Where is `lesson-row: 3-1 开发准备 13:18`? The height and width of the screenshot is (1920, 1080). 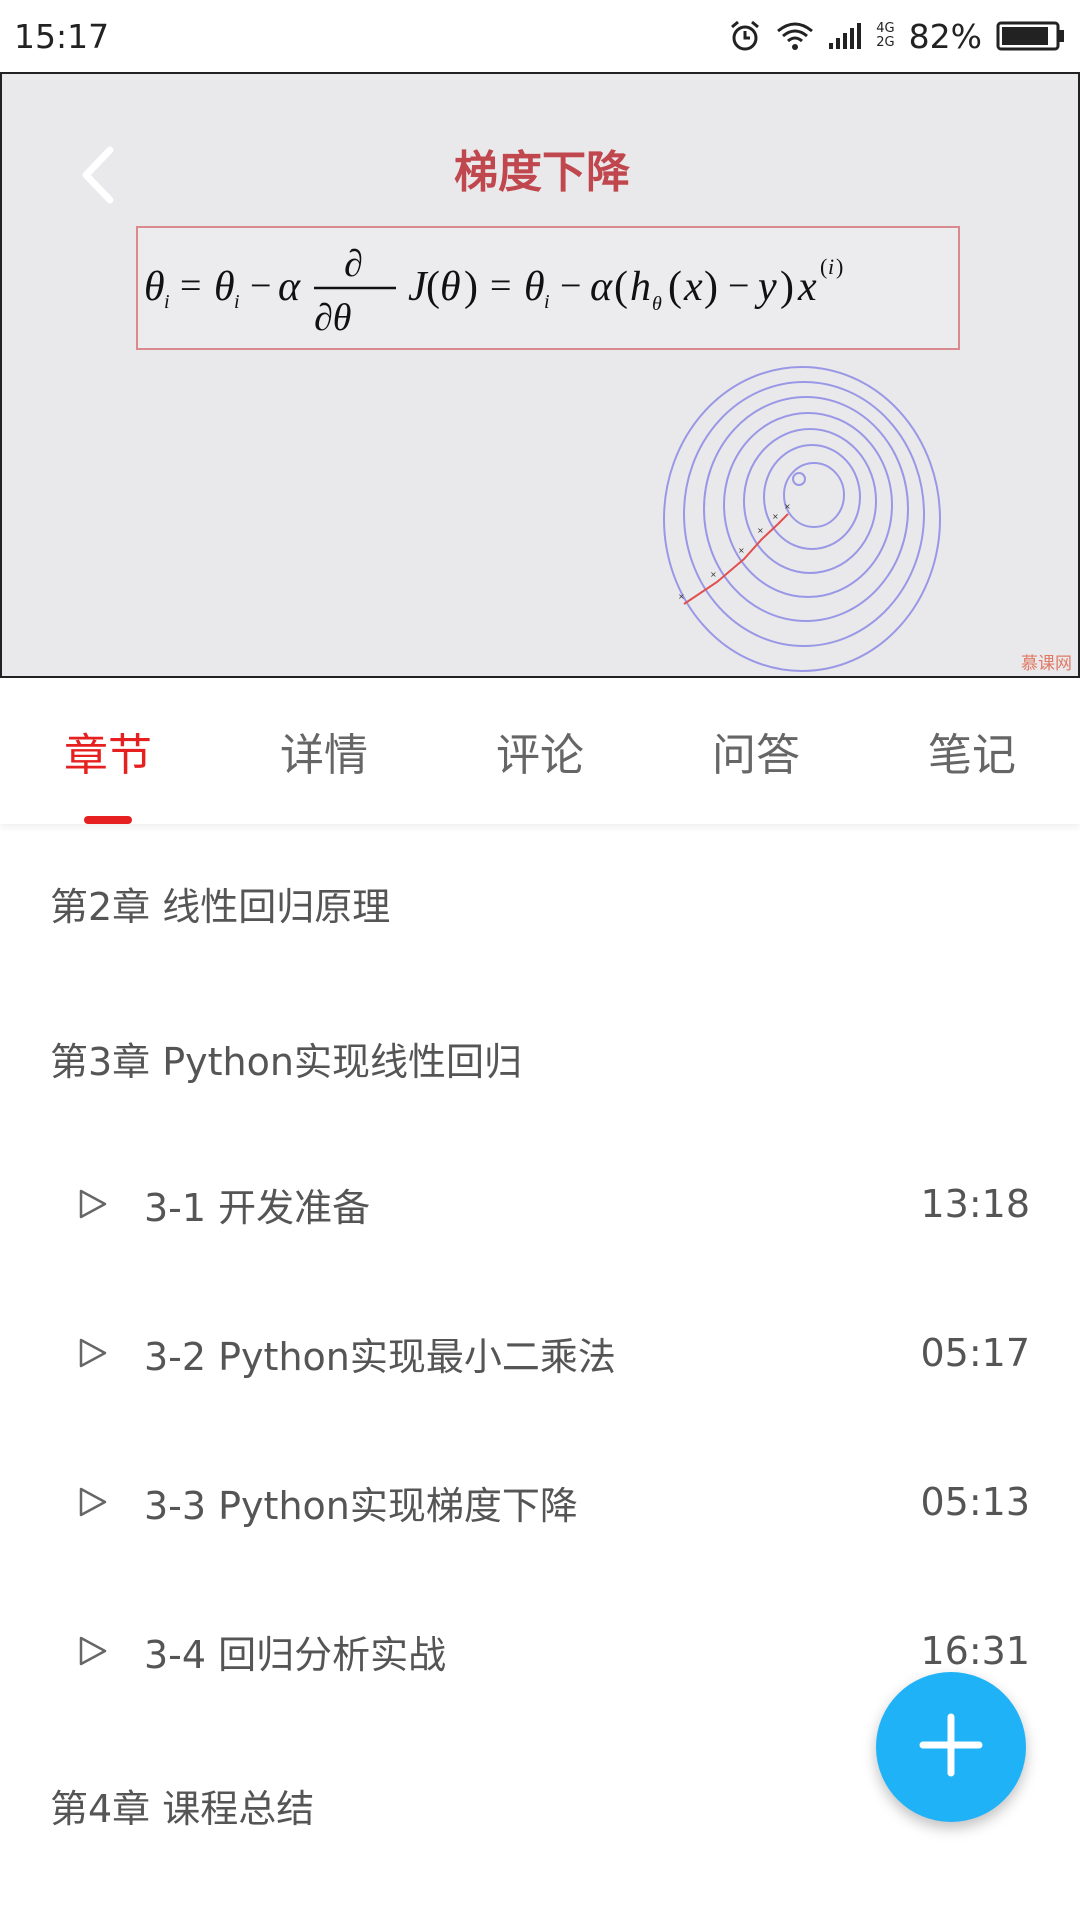 lesson-row: 3-1 开发准备 13:18 is located at coordinates (540, 1204).